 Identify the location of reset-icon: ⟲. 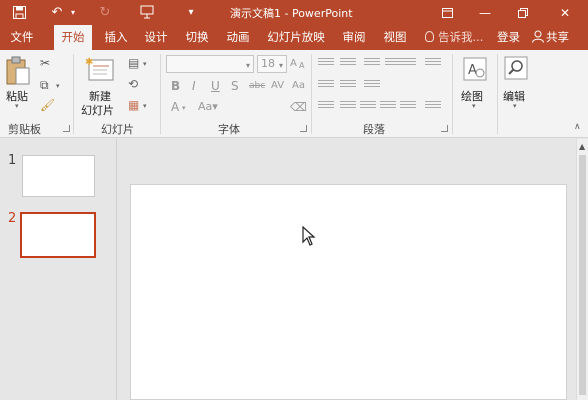
(133, 84).